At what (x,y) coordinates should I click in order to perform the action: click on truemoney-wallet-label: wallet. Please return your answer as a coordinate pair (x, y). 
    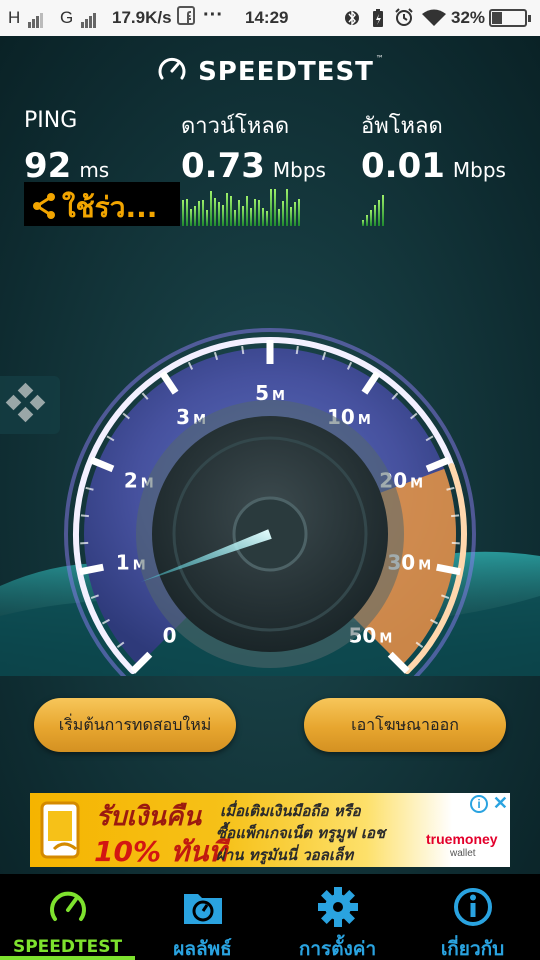
    Looking at the image, I should click on (463, 853).